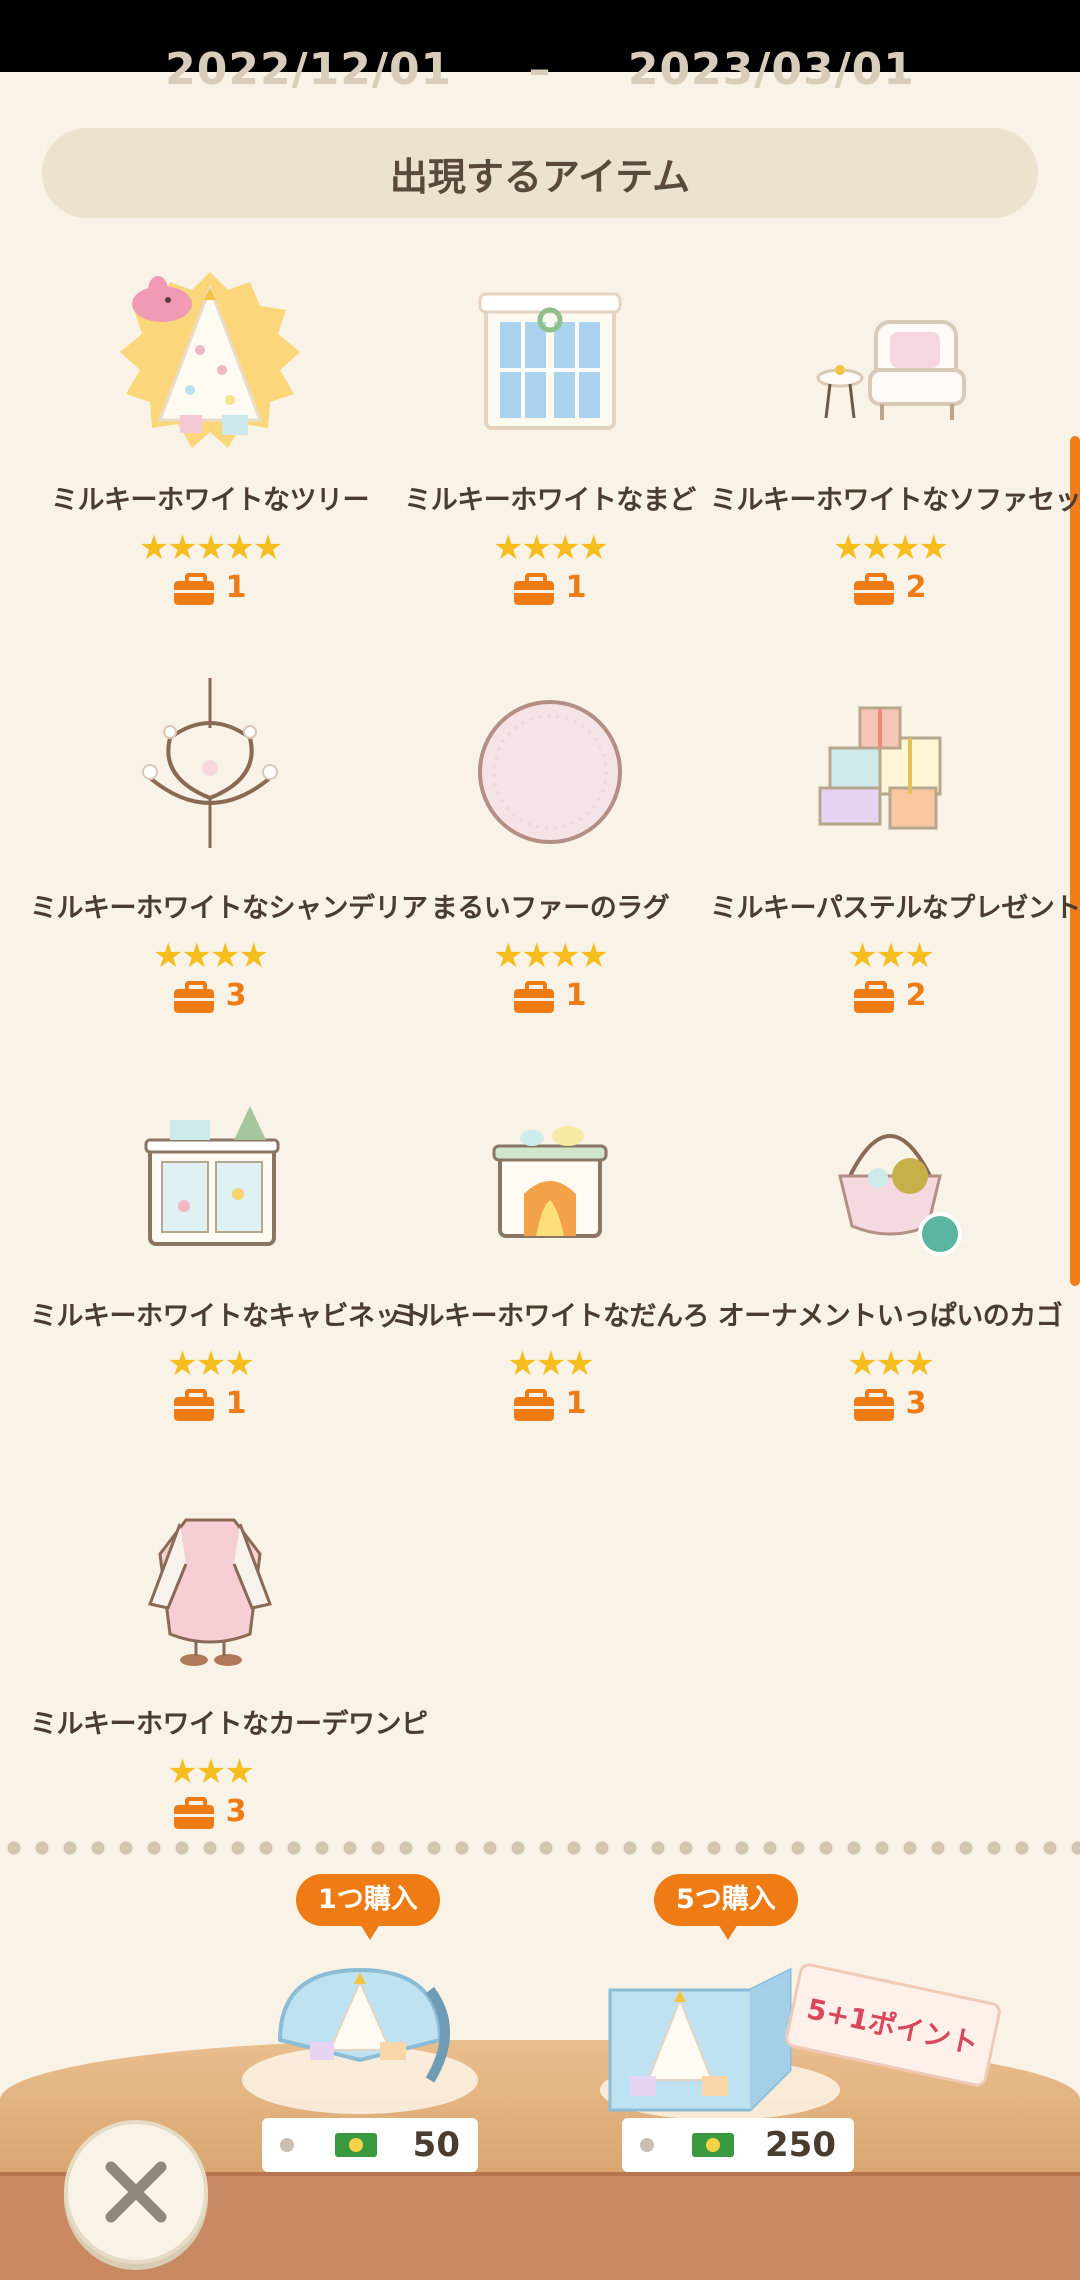 The width and height of the screenshot is (1080, 2280). Describe the element at coordinates (229, 1316) in the screenshot. I see `item-name: ミルキーホワイトなキャビネット` at that location.